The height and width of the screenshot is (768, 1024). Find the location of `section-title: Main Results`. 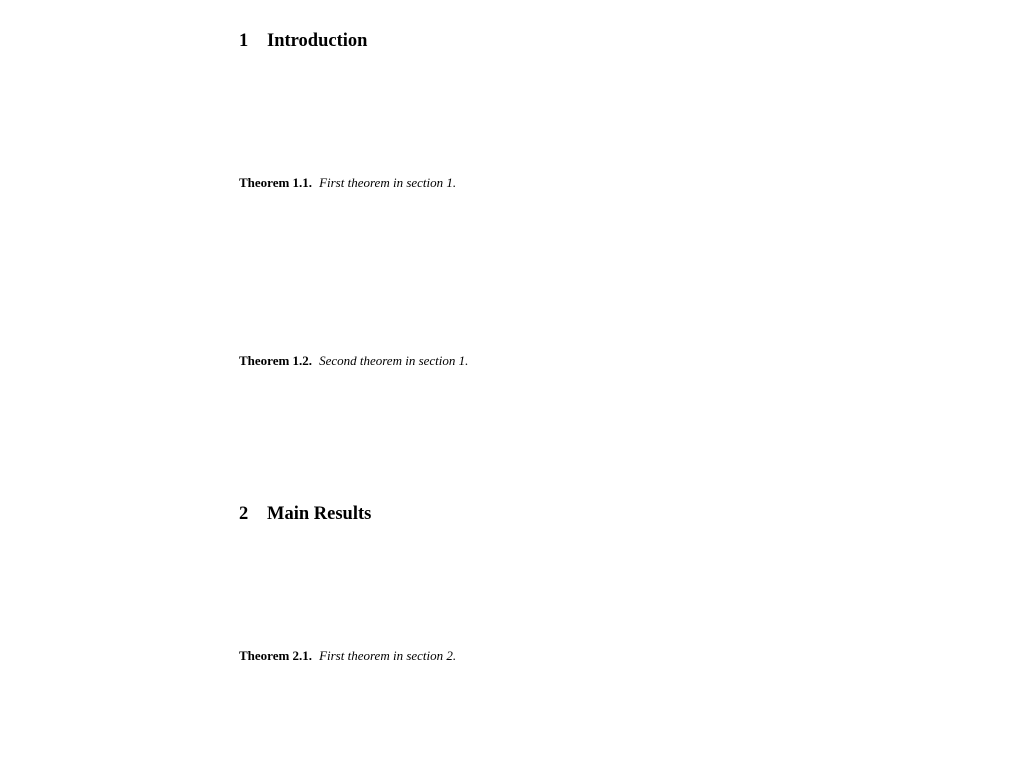

section-title: Main Results is located at coordinates (319, 514).